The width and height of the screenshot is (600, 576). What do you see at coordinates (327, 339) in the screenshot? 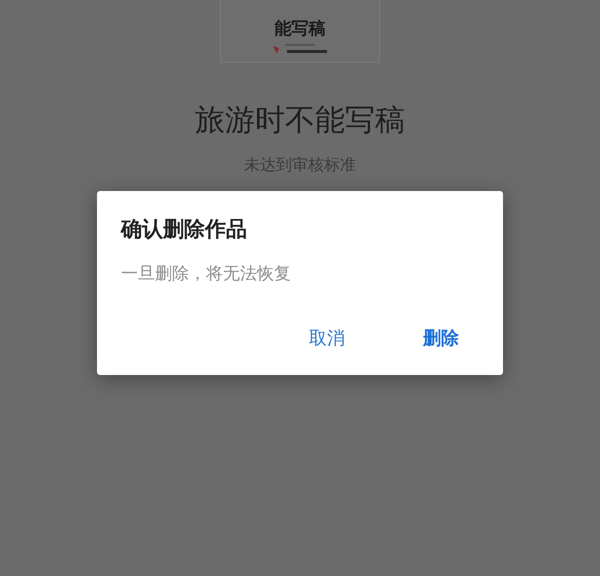
I see `cancel-button: 取消` at bounding box center [327, 339].